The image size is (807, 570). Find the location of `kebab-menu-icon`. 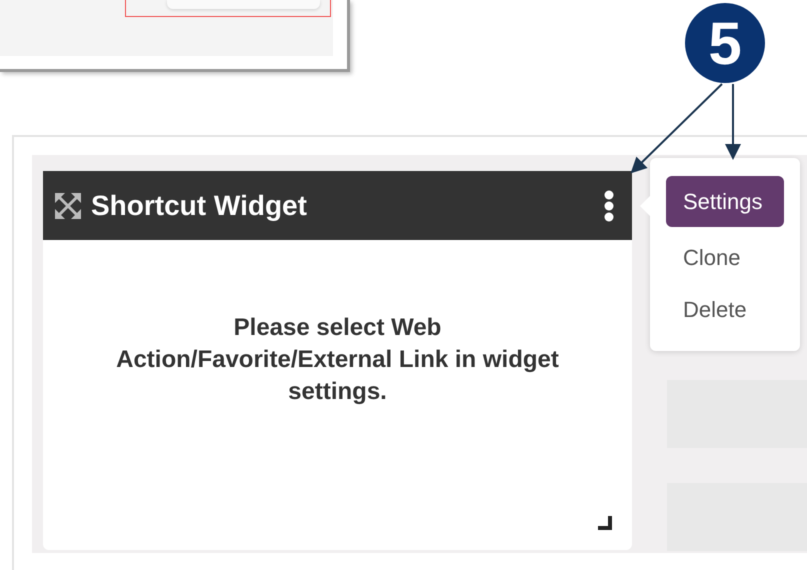

kebab-menu-icon is located at coordinates (609, 206).